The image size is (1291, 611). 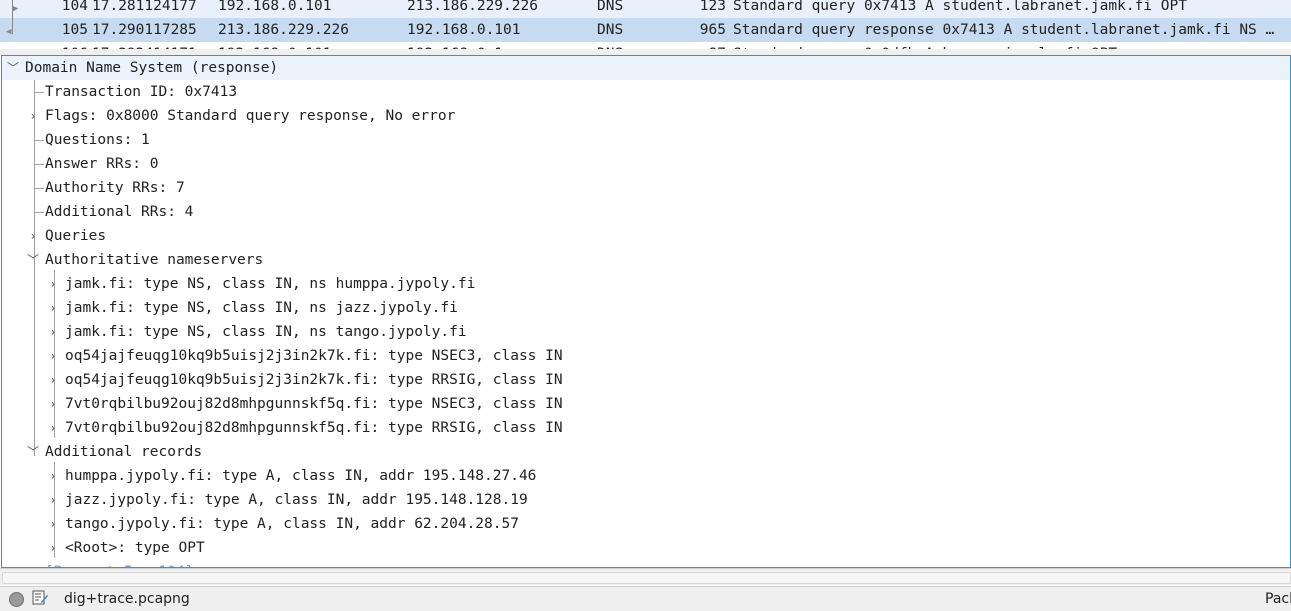 I want to click on packets-status-text: Pacl, so click(x=1278, y=599).